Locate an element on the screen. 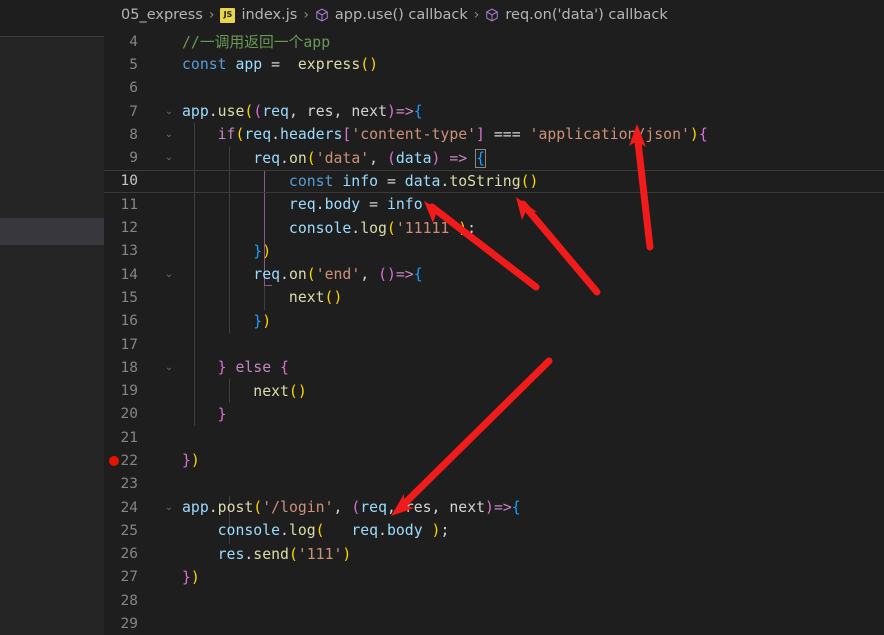 Image resolution: width=884 pixels, height=635 pixels. code-line: 23 is located at coordinates (494, 484).